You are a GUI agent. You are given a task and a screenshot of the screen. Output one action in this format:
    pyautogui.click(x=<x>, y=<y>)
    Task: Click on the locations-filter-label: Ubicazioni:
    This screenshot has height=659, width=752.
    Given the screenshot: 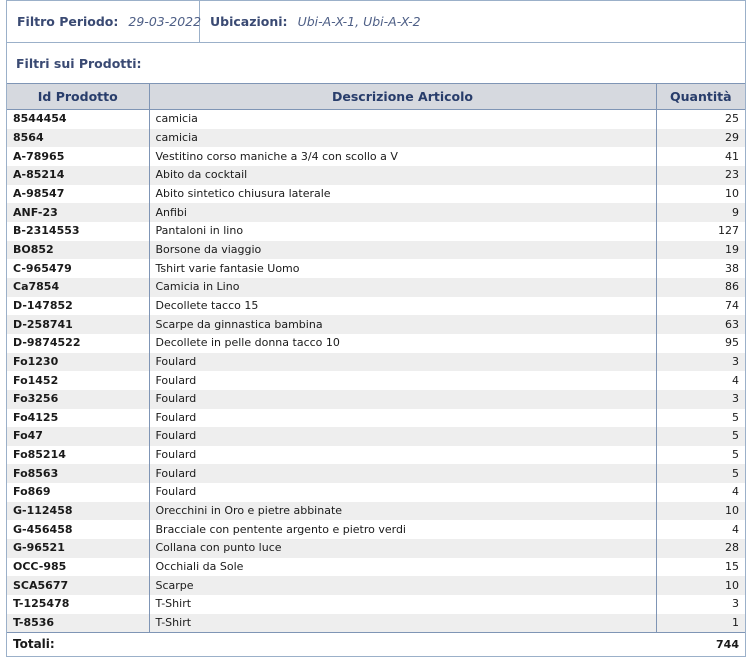 What is the action you would take?
    pyautogui.click(x=249, y=21)
    